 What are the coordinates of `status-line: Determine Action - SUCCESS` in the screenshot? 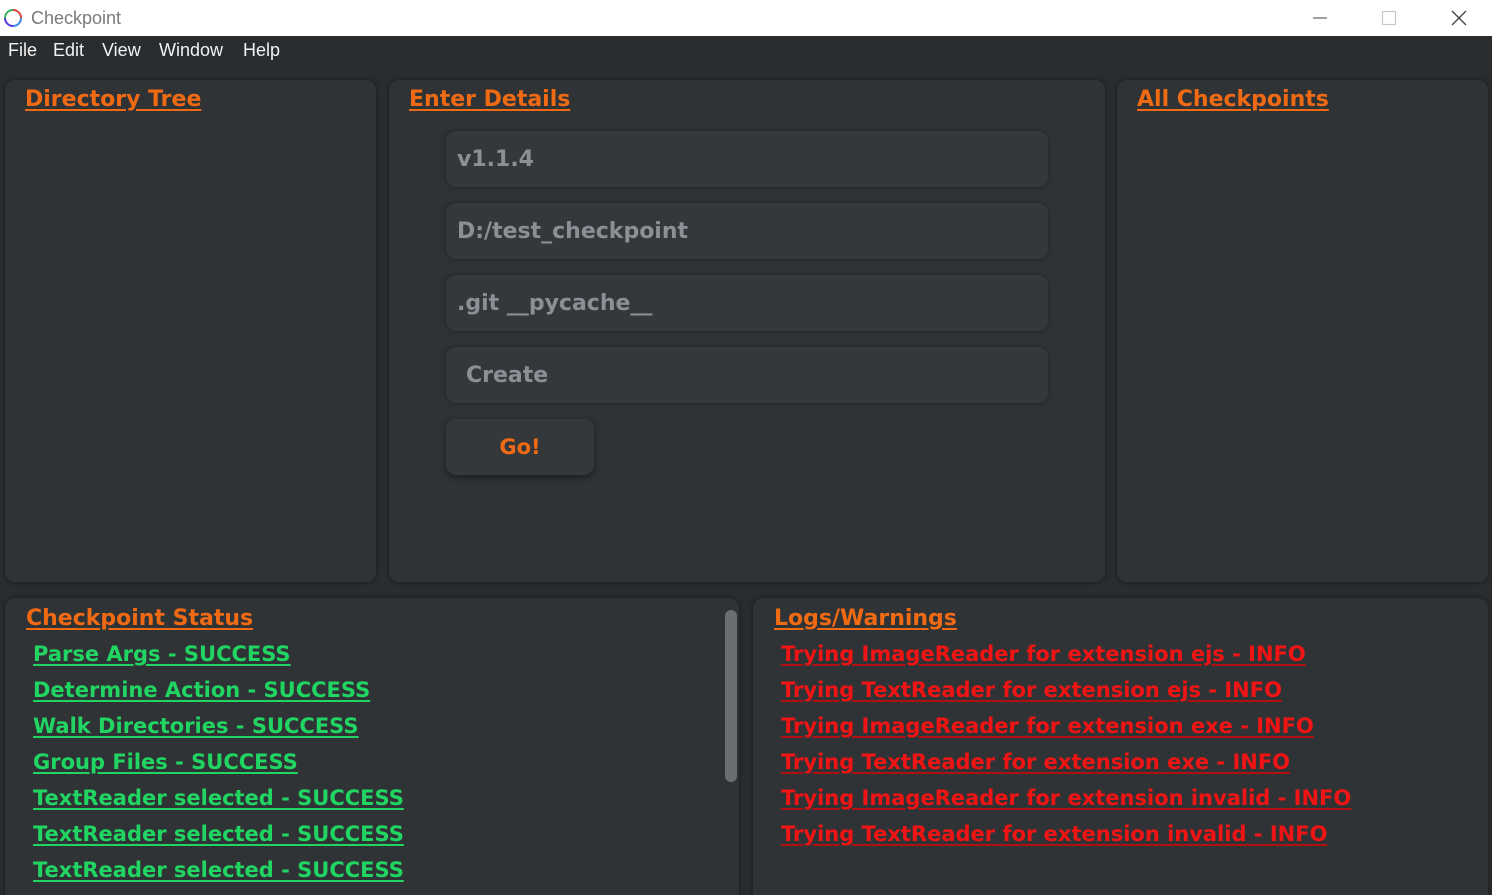 It's located at (202, 690).